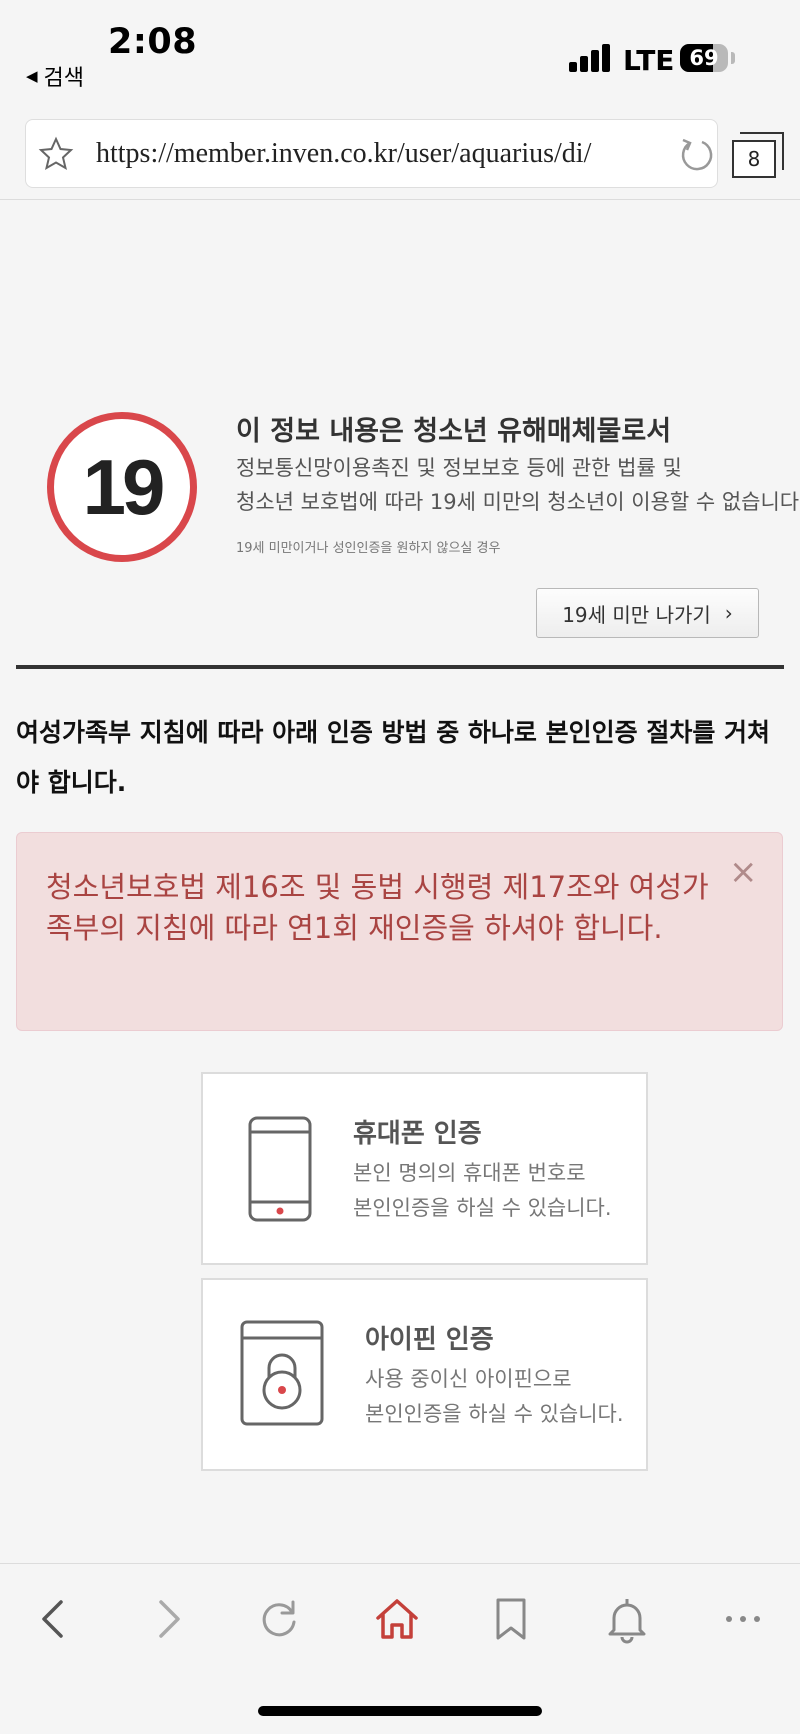 Image resolution: width=800 pixels, height=1734 pixels. I want to click on phone-desc-line1: 본인 명의의 휴대폰 번호로, so click(469, 1173).